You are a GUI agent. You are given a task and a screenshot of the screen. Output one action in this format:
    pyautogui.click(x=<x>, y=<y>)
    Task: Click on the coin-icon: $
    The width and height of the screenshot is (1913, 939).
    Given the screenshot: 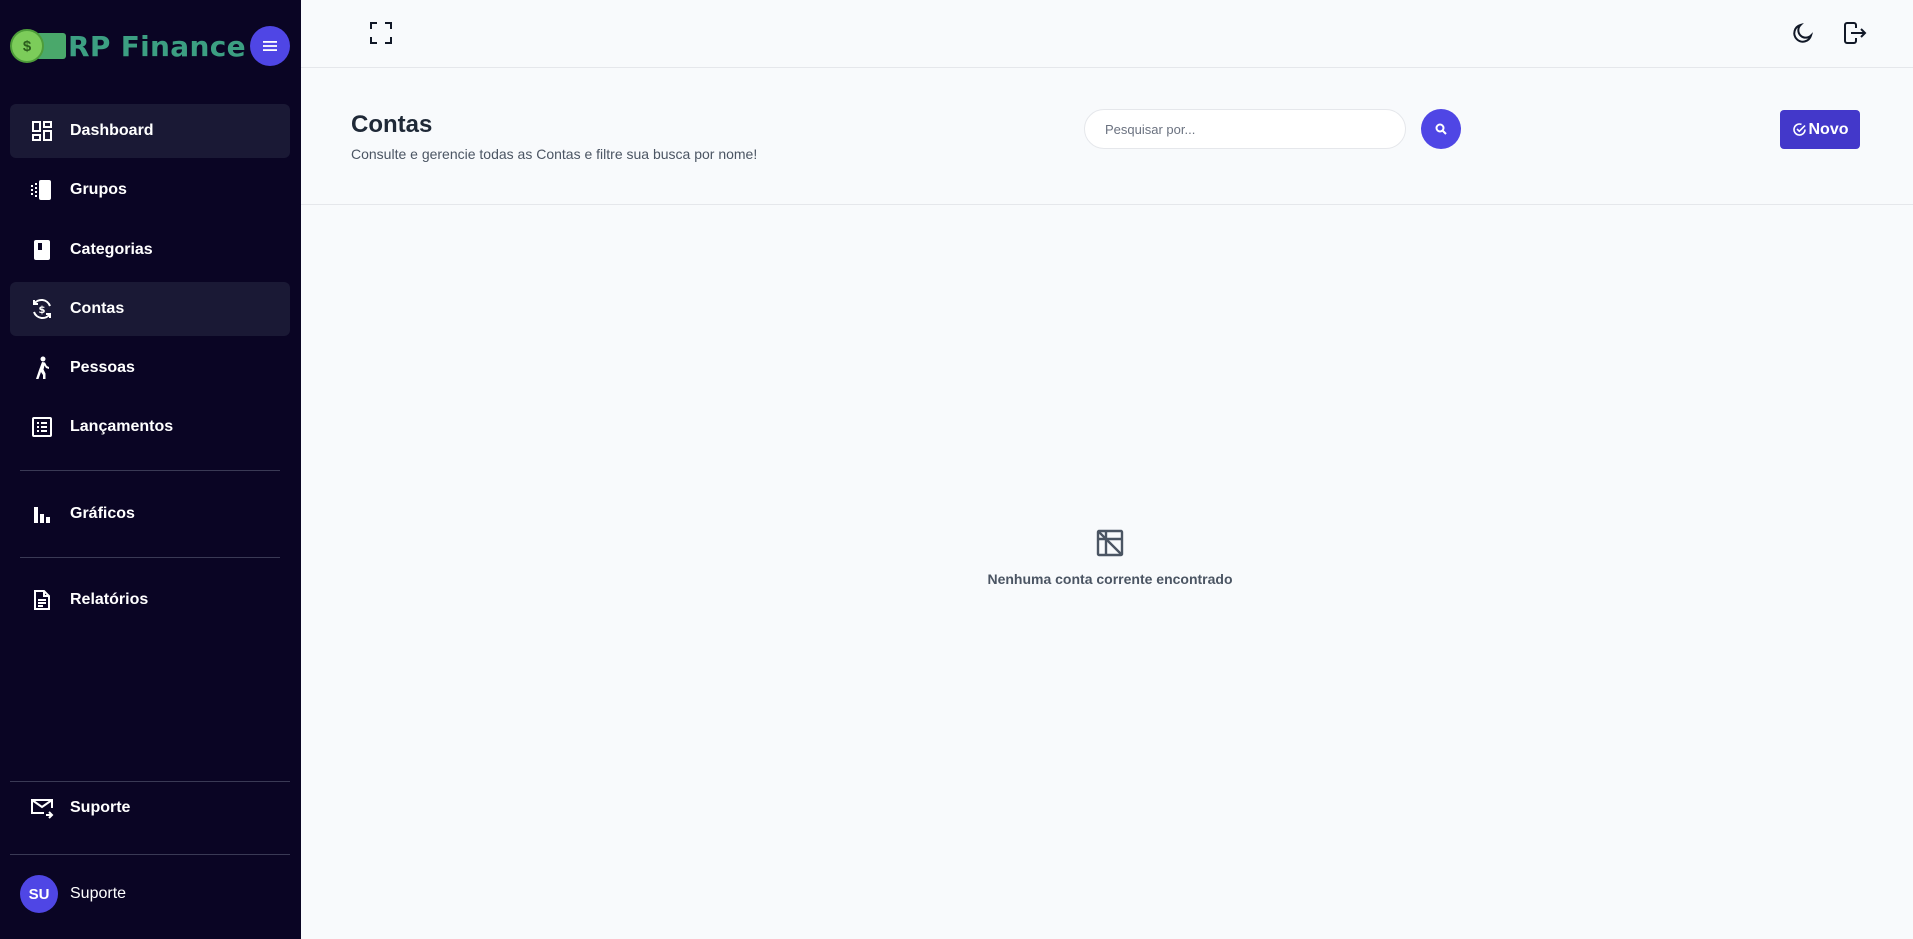 What is the action you would take?
    pyautogui.click(x=27, y=46)
    